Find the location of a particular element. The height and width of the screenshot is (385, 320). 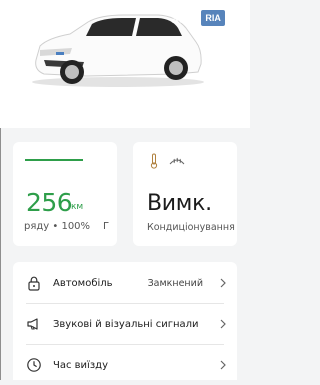

clock-icon is located at coordinates (34, 365).